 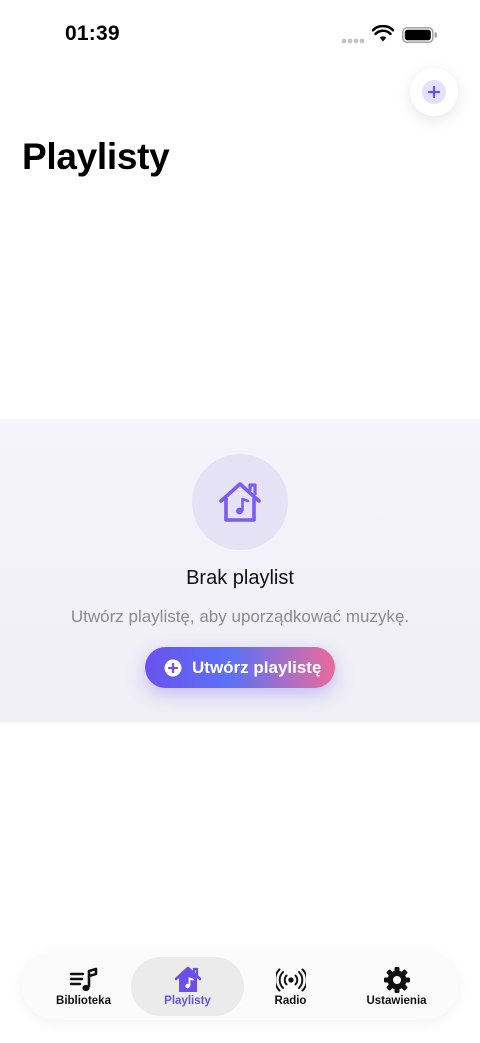 I want to click on tab-radio: Radio, so click(x=290, y=986).